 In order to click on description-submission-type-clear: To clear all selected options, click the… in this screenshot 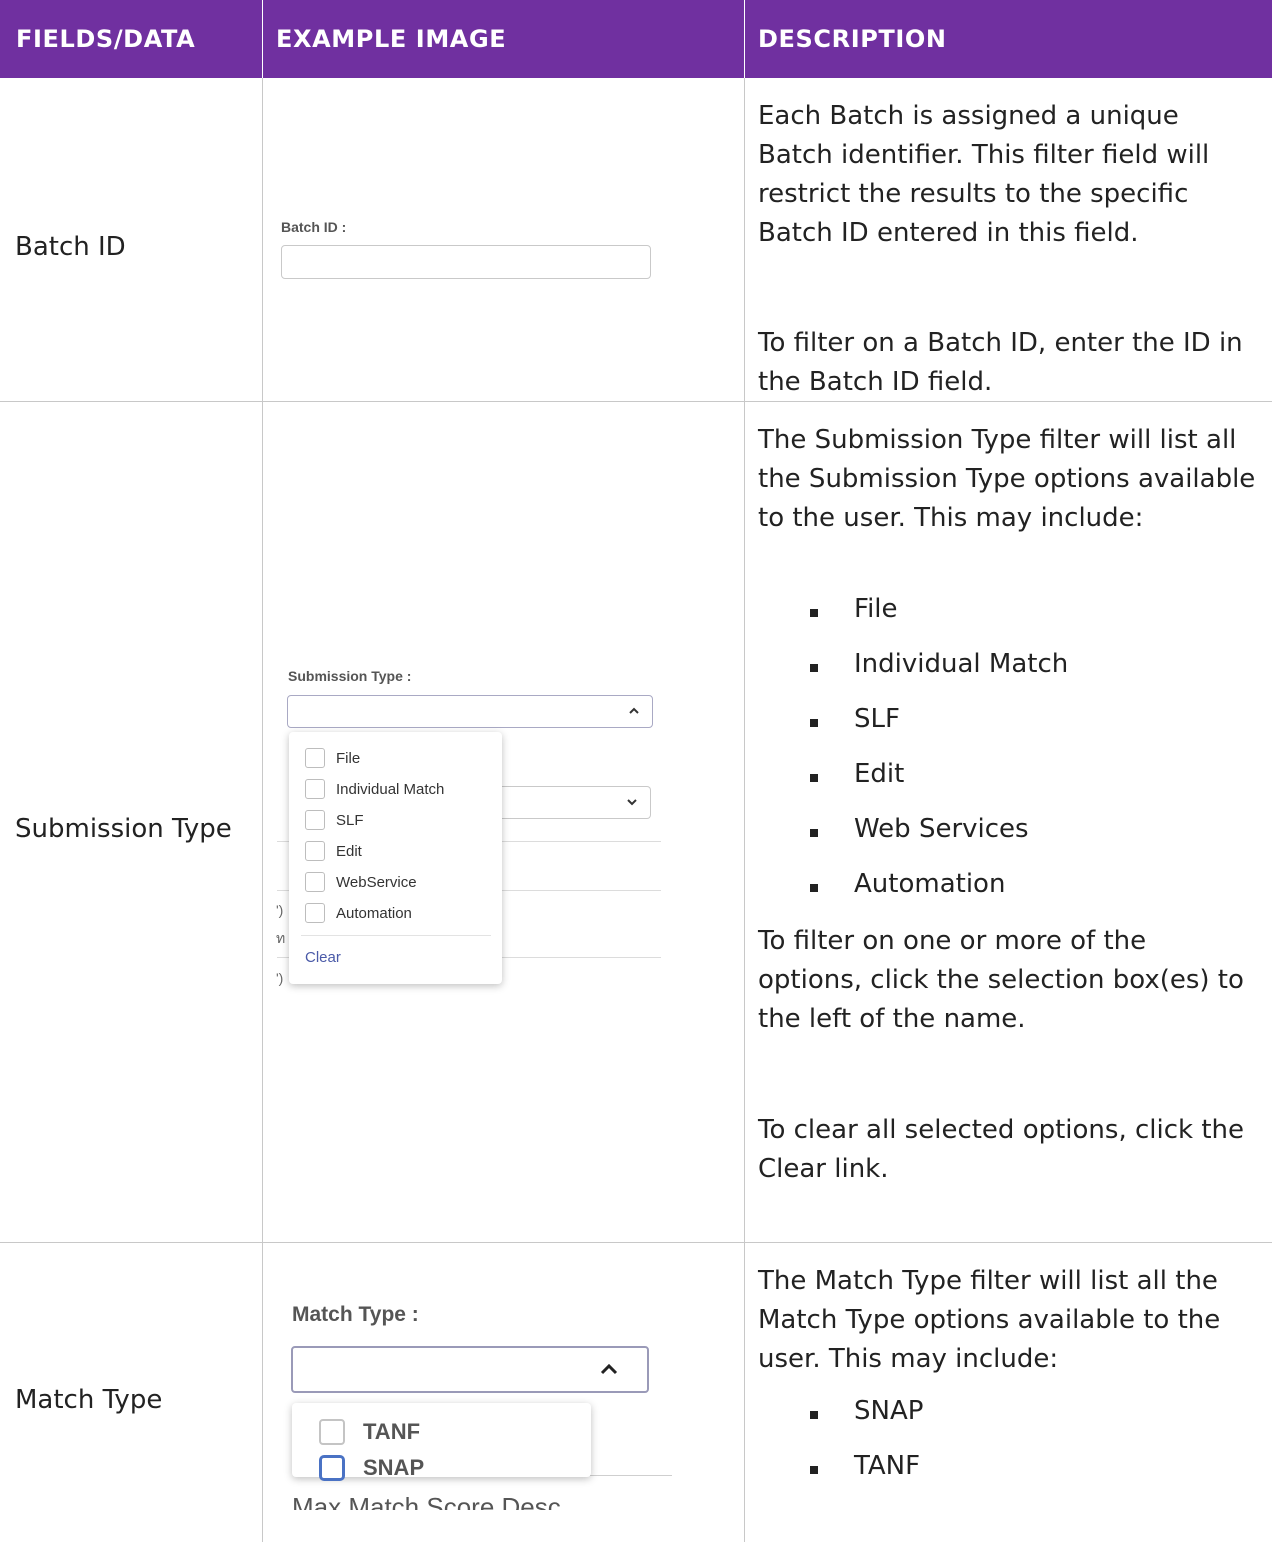, I will do `click(1001, 1149)`.